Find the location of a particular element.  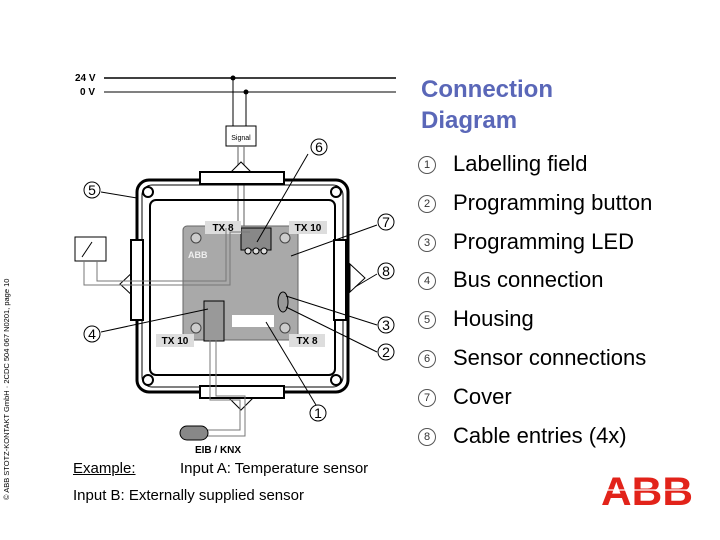

example-label: Example: is located at coordinates (104, 468).